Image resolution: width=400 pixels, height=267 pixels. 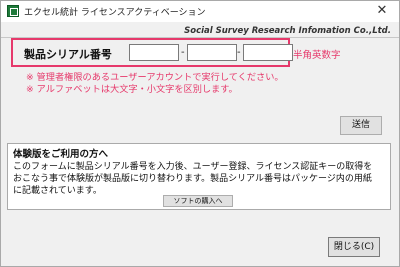 I want to click on serial-format-hint: 半角英数字, so click(x=317, y=55).